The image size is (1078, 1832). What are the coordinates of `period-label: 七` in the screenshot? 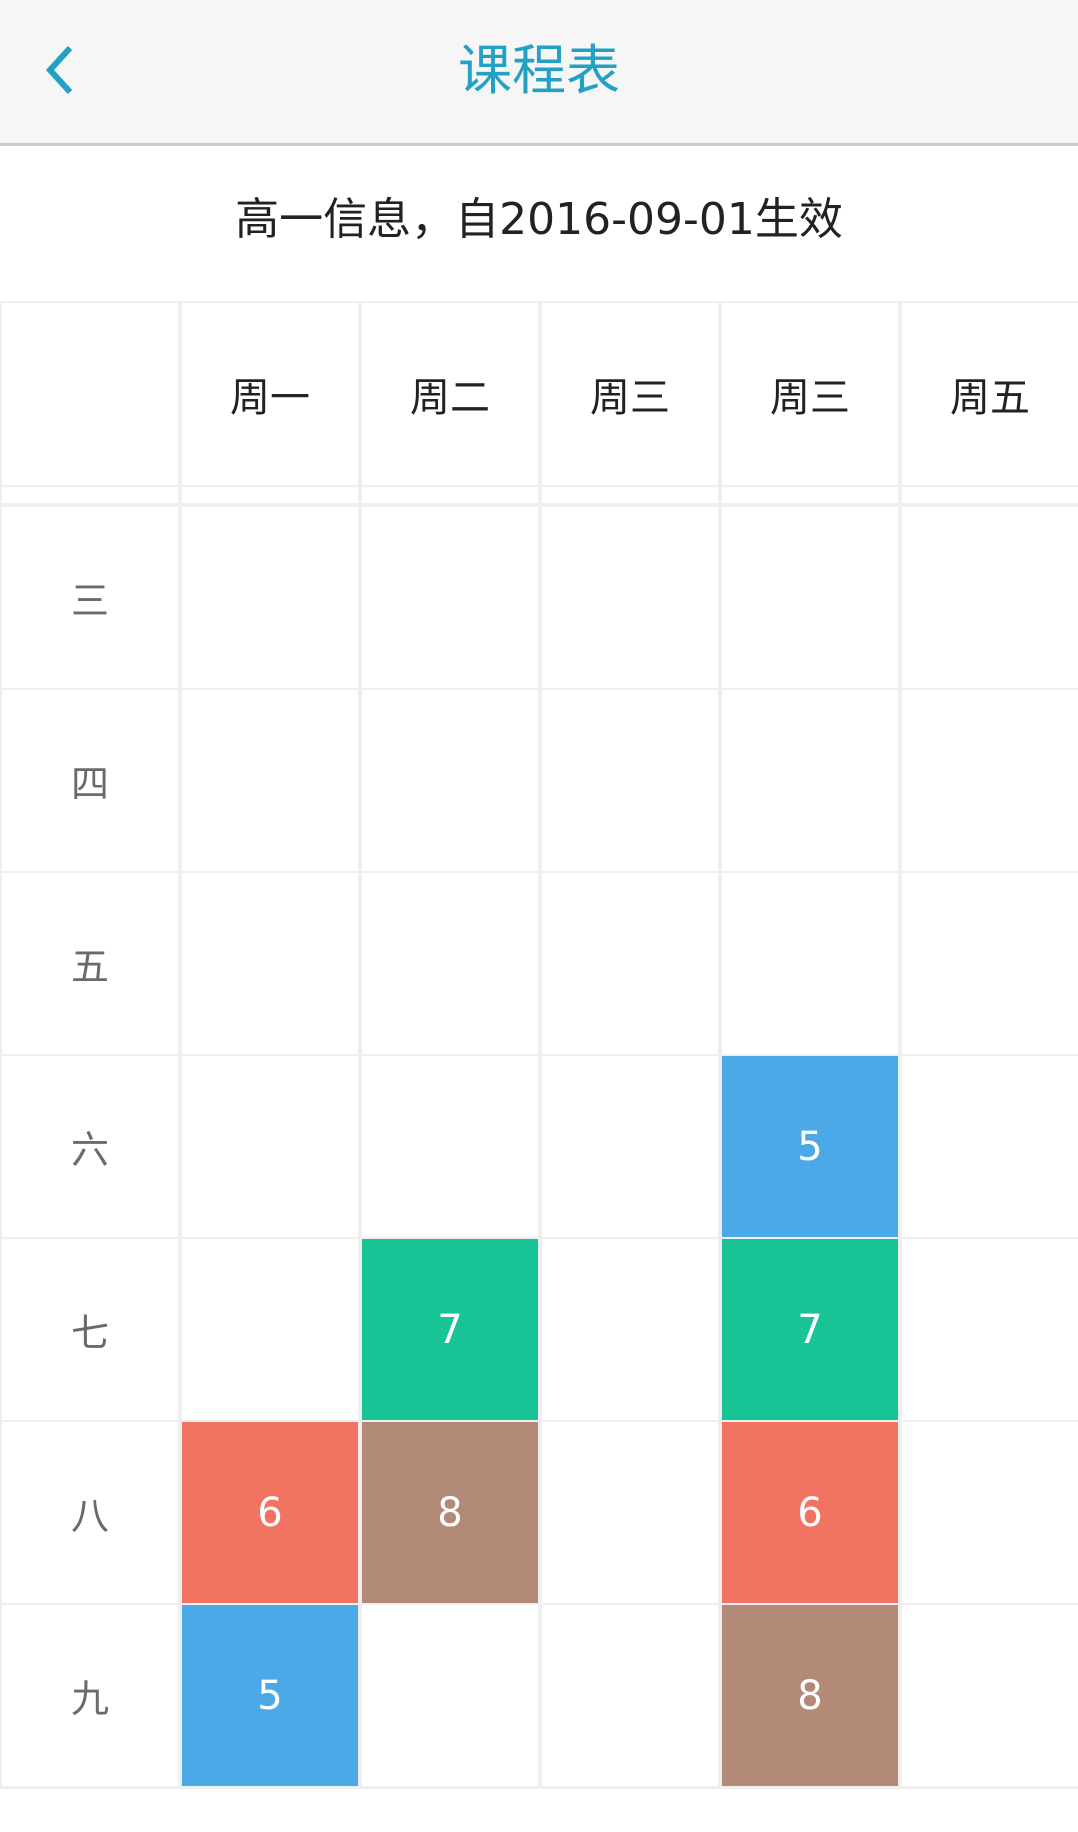 It's located at (90, 1329).